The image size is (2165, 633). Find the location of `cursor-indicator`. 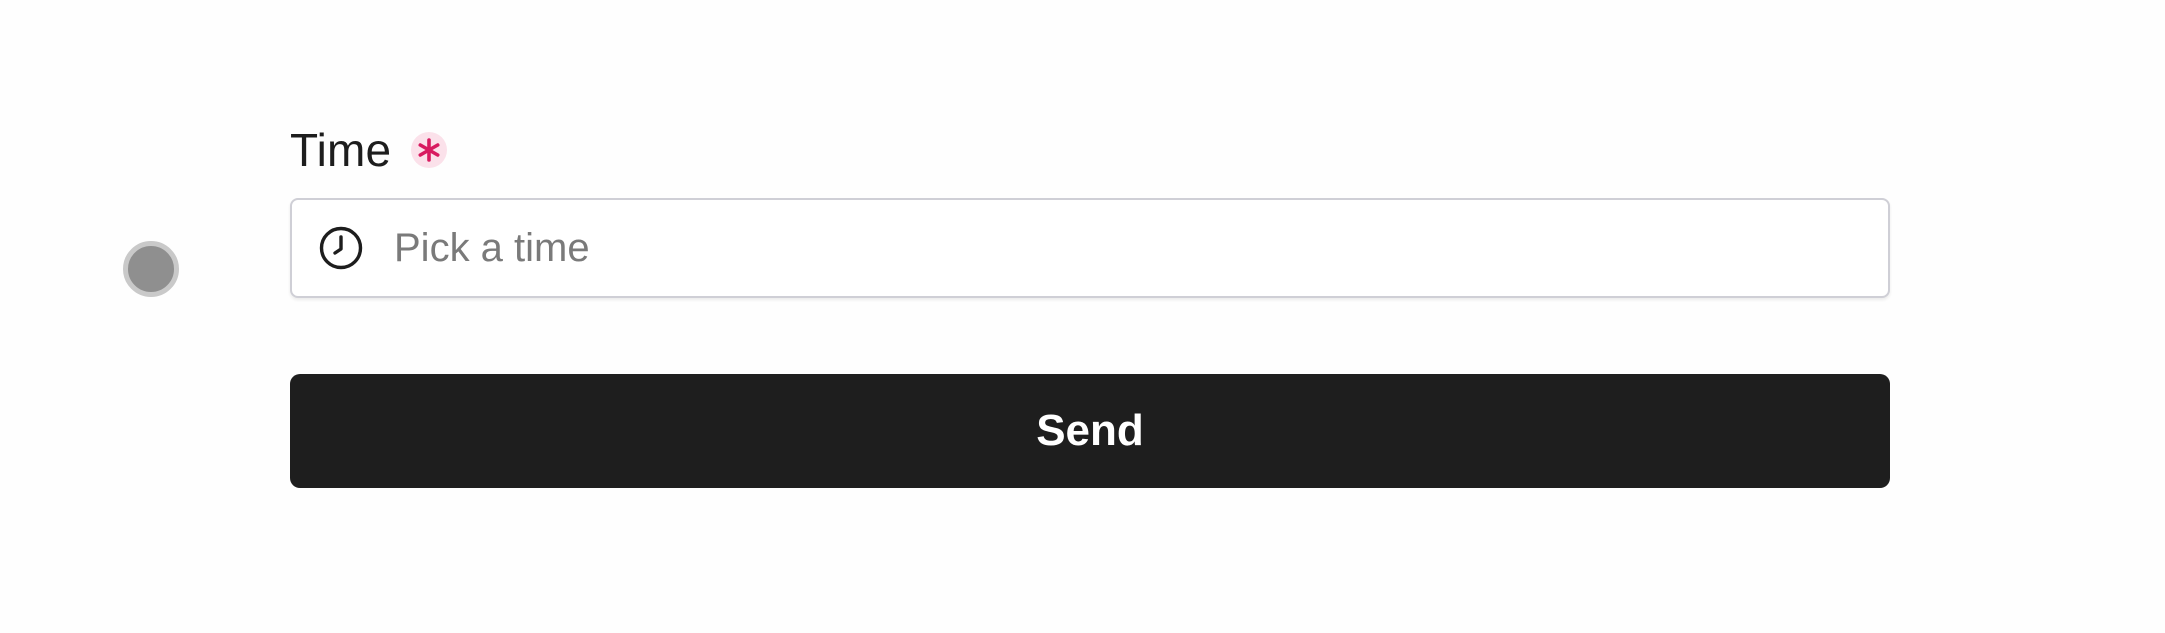

cursor-indicator is located at coordinates (151, 269).